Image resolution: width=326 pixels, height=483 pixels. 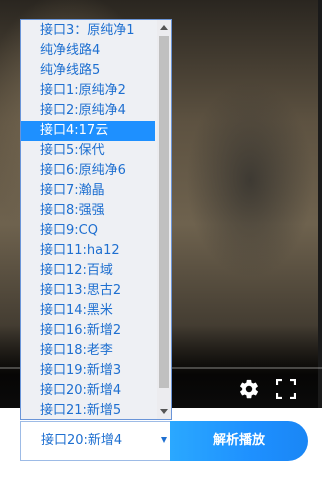 I want to click on dropdown-option: 接口11:ha12, so click(x=88, y=251).